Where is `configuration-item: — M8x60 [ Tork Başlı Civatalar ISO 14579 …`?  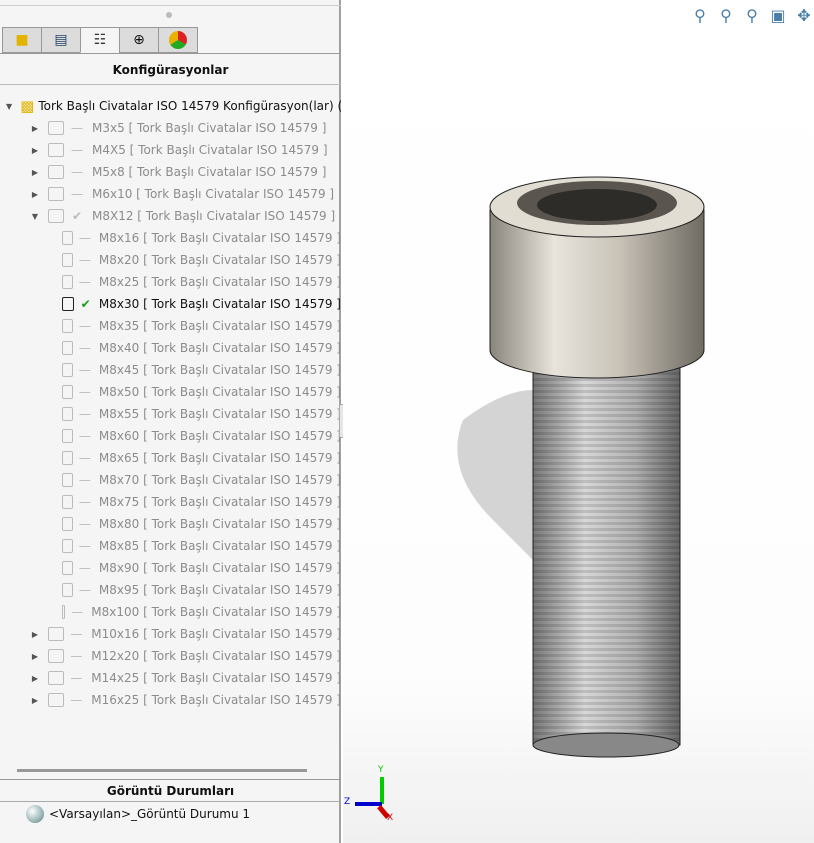
configuration-item: — M8x60 [ Tork Başlı Civatalar ISO 14579 … is located at coordinates (170, 436).